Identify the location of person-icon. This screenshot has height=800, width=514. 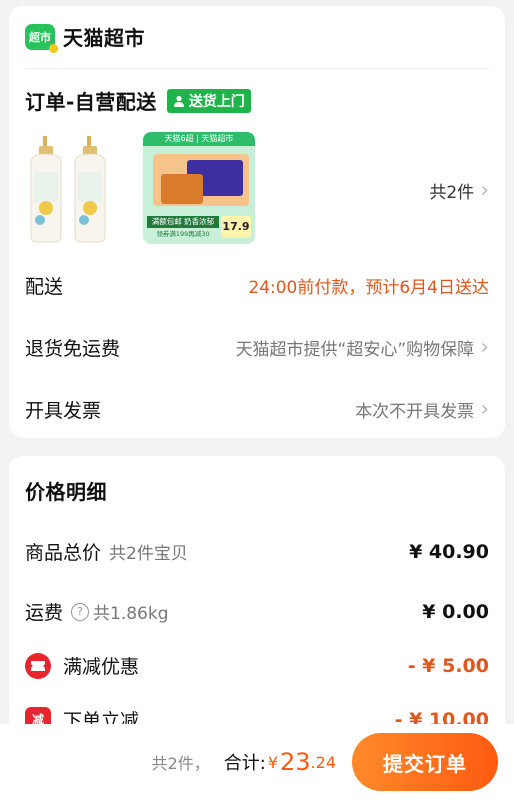
(178, 101).